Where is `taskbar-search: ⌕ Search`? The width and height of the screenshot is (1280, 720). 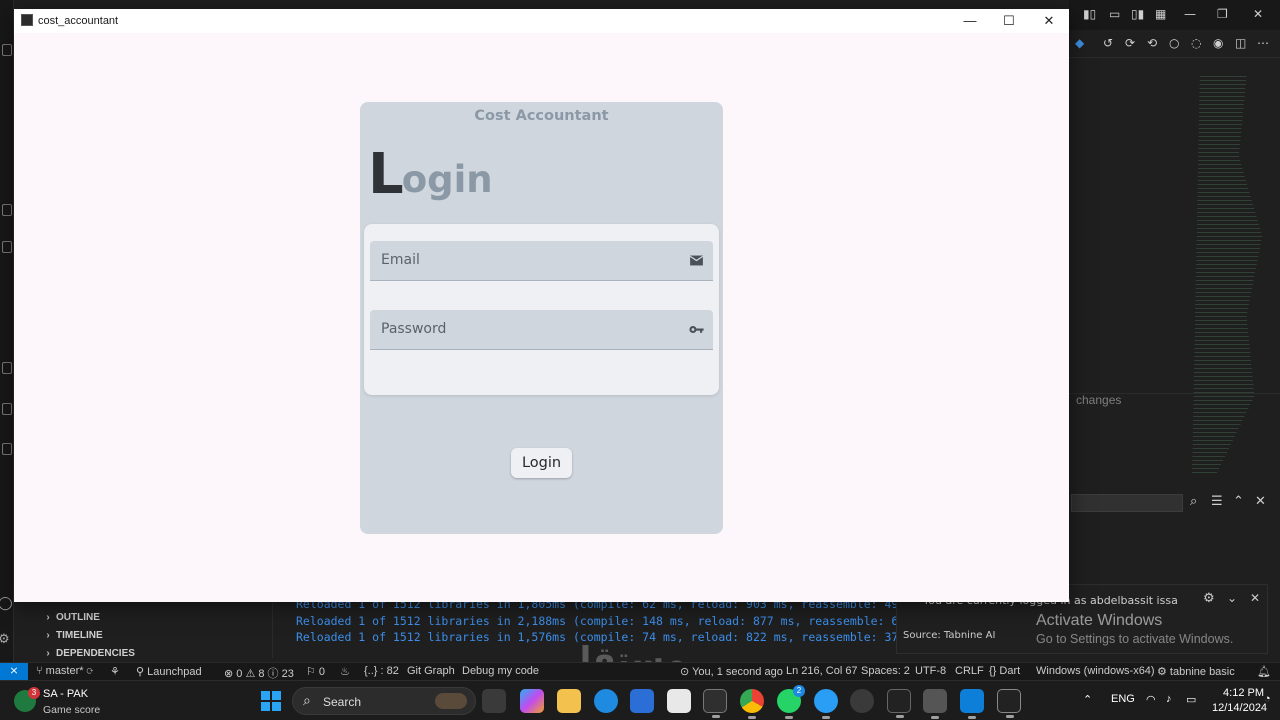 taskbar-search: ⌕ Search is located at coordinates (384, 701).